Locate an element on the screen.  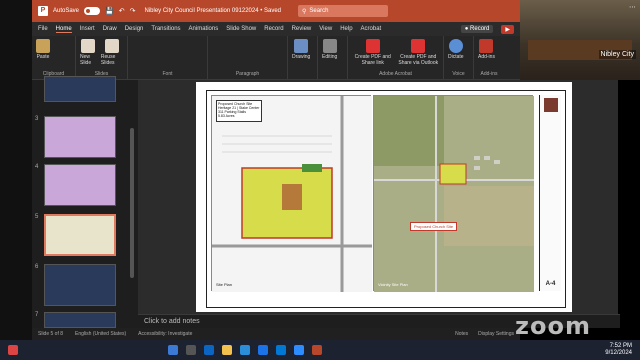
notes-button: Notes is located at coordinates (461, 334).